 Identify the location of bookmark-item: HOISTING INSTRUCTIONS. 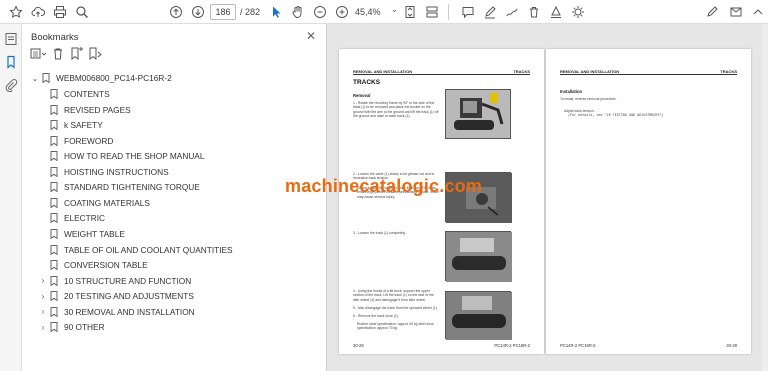
(103, 172).